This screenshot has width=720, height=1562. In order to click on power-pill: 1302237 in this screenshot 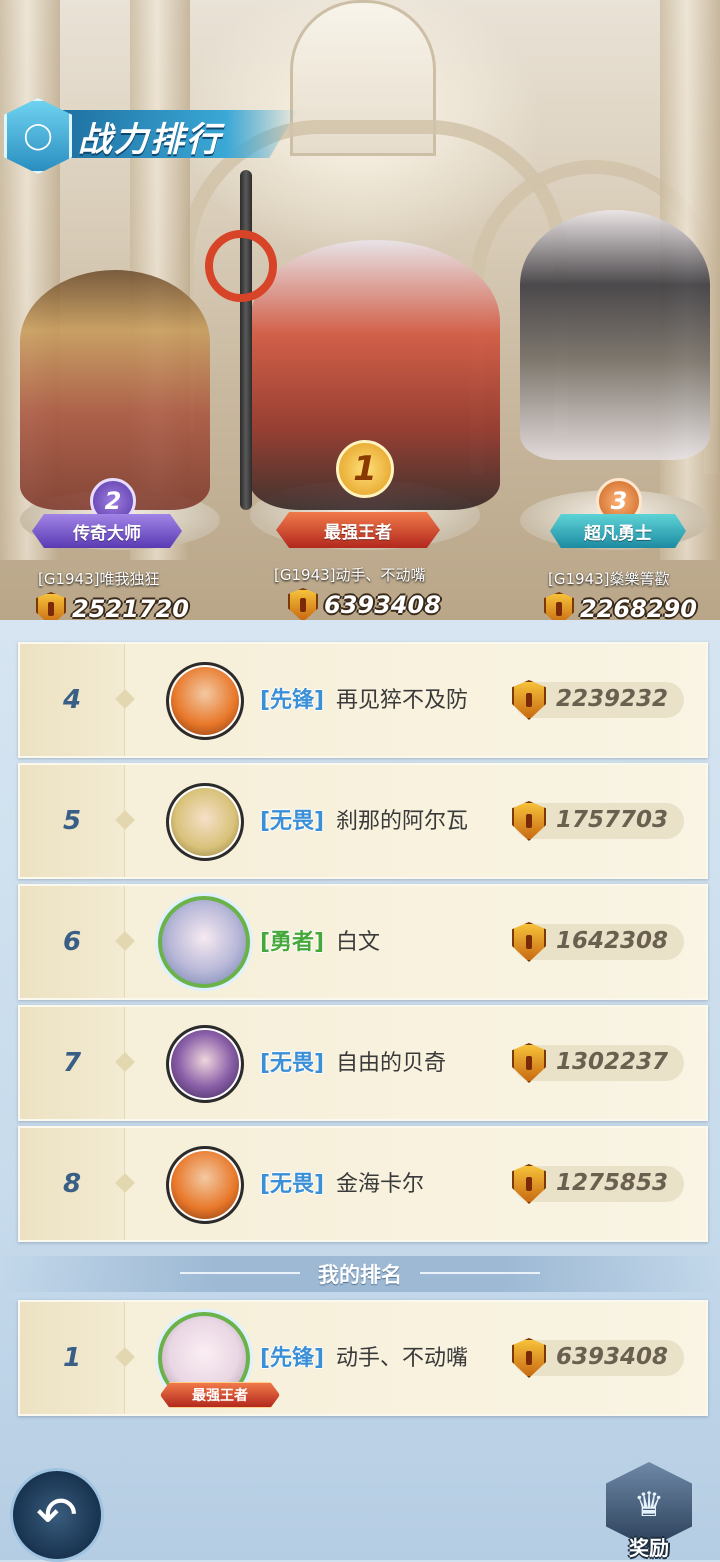, I will do `click(598, 1063)`.